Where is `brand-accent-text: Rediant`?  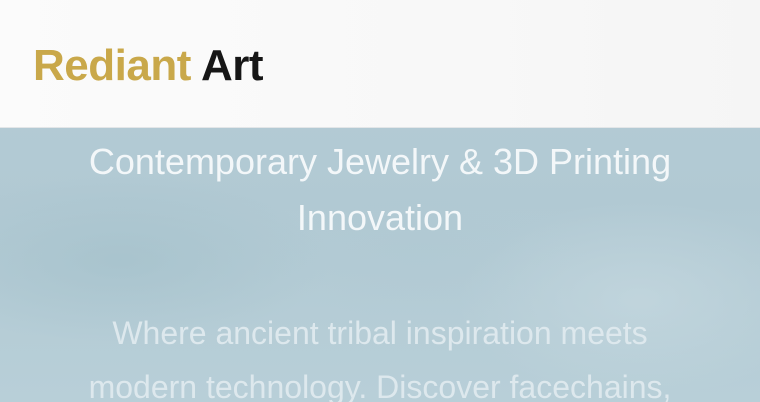 brand-accent-text: Rediant is located at coordinates (112, 65).